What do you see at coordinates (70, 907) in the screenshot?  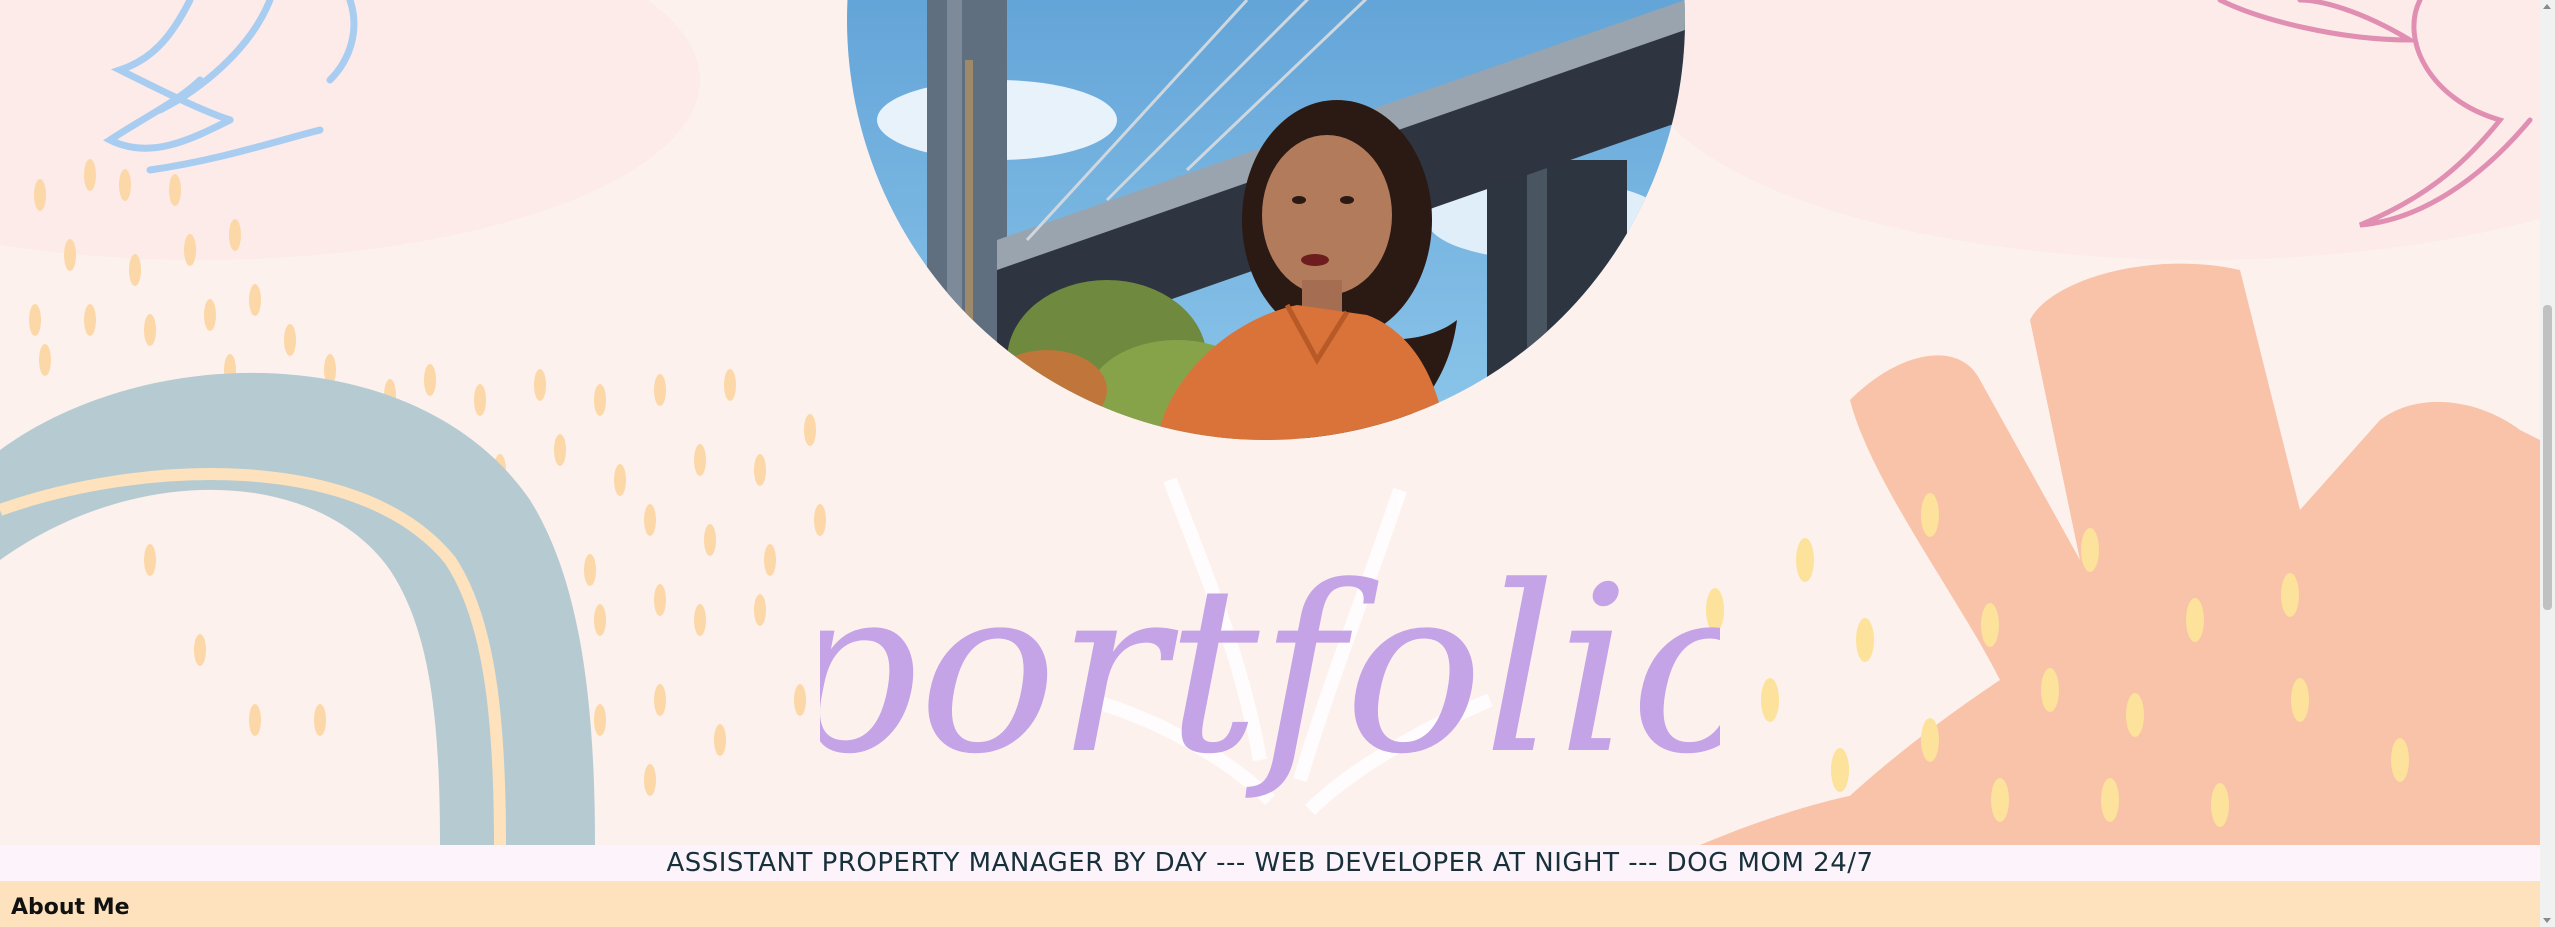 I see `about-me-link: About Me` at bounding box center [70, 907].